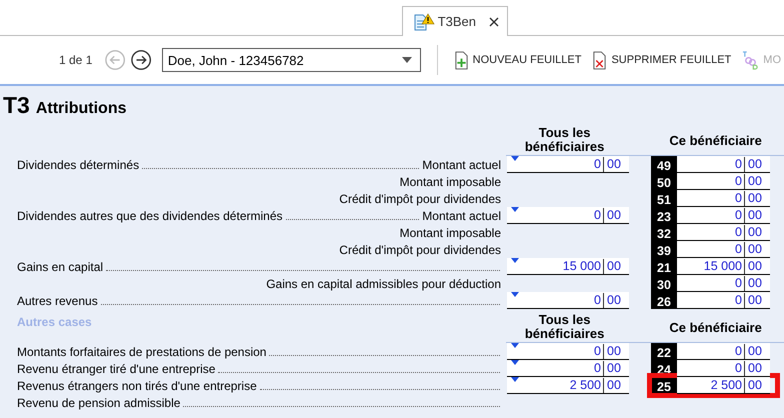  What do you see at coordinates (78, 165) in the screenshot?
I see `field-label: Dividendes déterminés` at bounding box center [78, 165].